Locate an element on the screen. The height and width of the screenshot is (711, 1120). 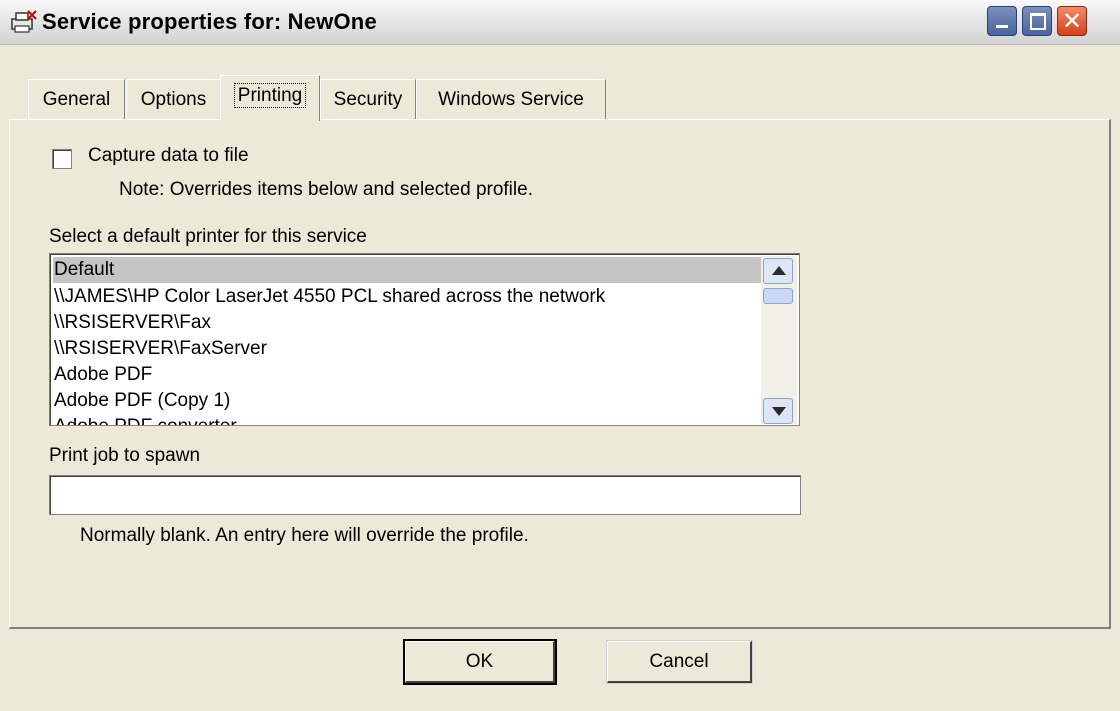
cancel-button: Cancel is located at coordinates (679, 662).